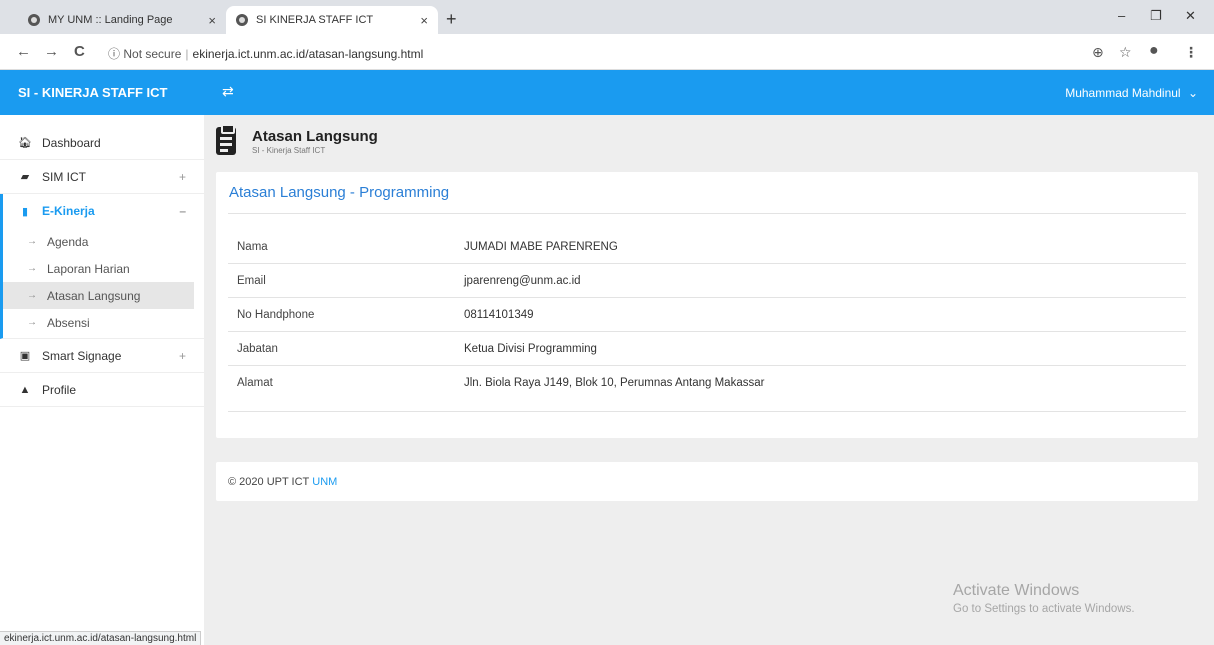 The width and height of the screenshot is (1214, 645). Describe the element at coordinates (1154, 51) in the screenshot. I see `account-icon: ●` at that location.